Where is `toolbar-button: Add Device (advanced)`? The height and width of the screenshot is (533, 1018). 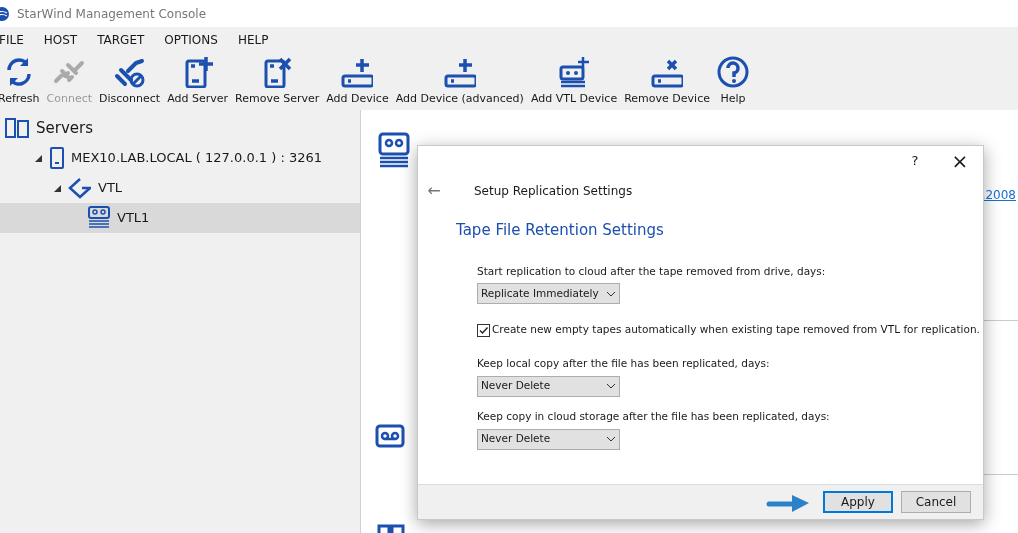 toolbar-button: Add Device (advanced) is located at coordinates (459, 82).